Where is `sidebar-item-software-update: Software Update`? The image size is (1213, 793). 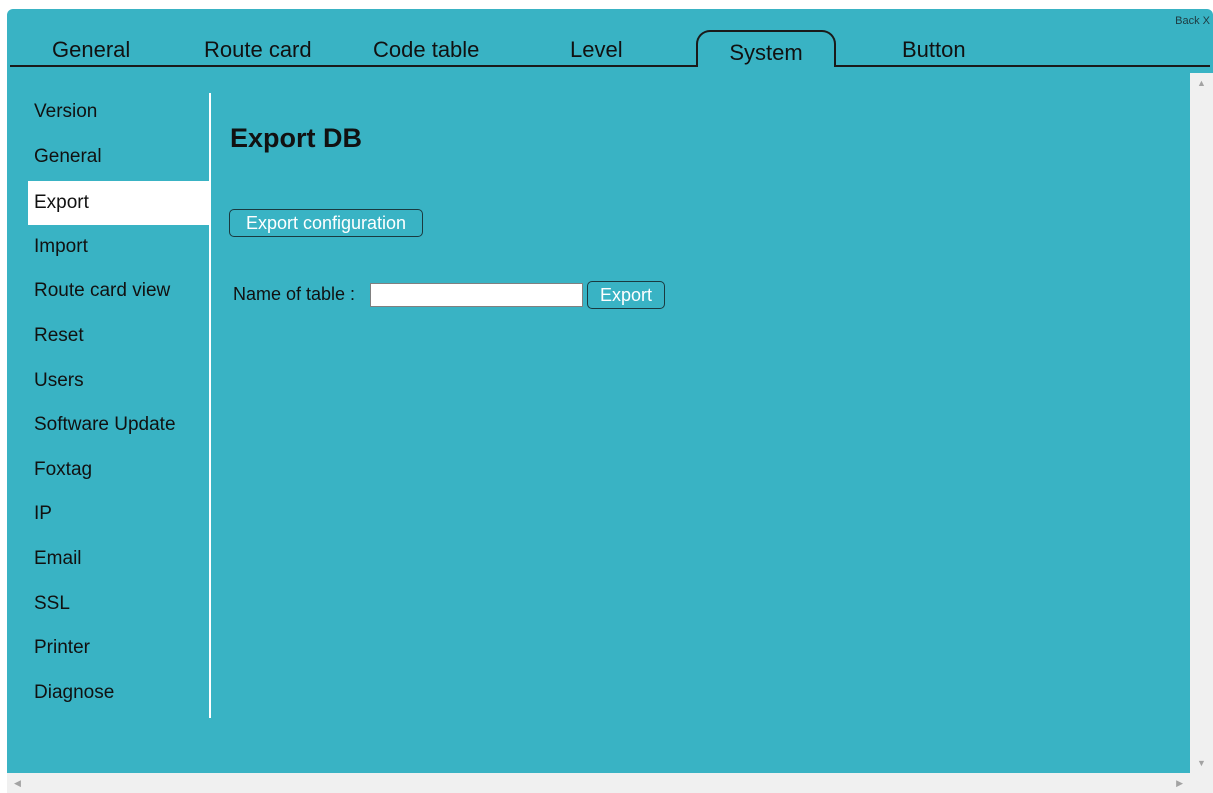
sidebar-item-software-update: Software Update is located at coordinates (118, 425).